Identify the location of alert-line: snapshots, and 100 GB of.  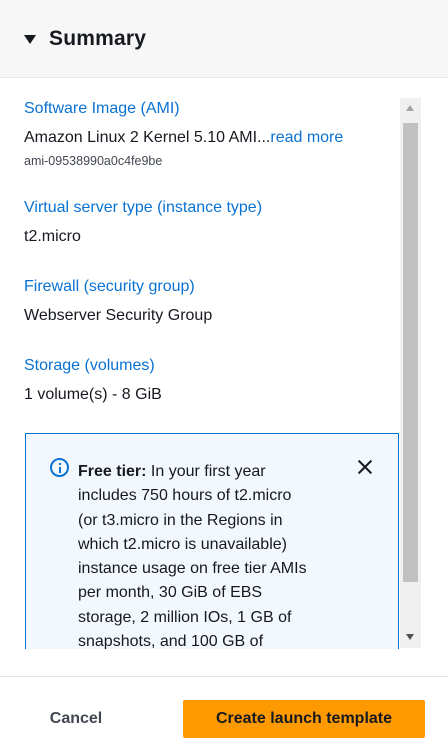
(171, 641).